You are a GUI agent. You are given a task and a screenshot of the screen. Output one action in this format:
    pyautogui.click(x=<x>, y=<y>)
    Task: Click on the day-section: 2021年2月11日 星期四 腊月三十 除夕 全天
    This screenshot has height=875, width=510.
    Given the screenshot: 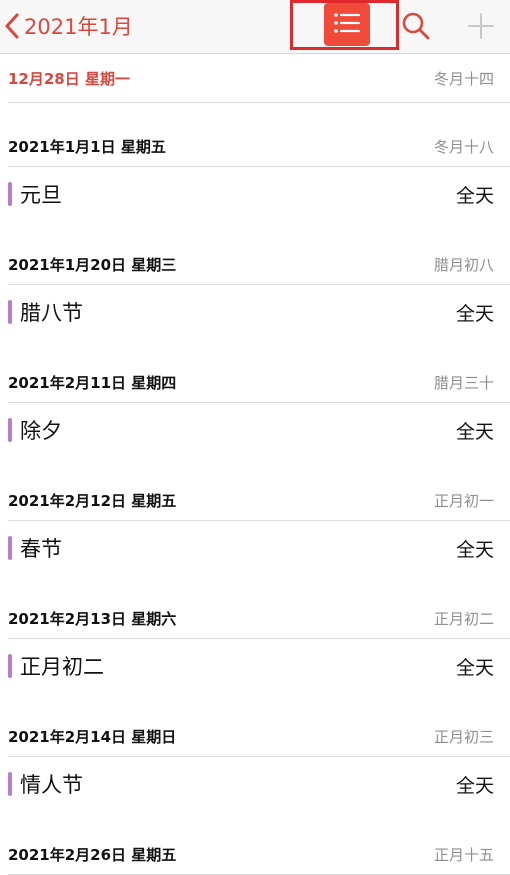 What is the action you would take?
    pyautogui.click(x=255, y=398)
    